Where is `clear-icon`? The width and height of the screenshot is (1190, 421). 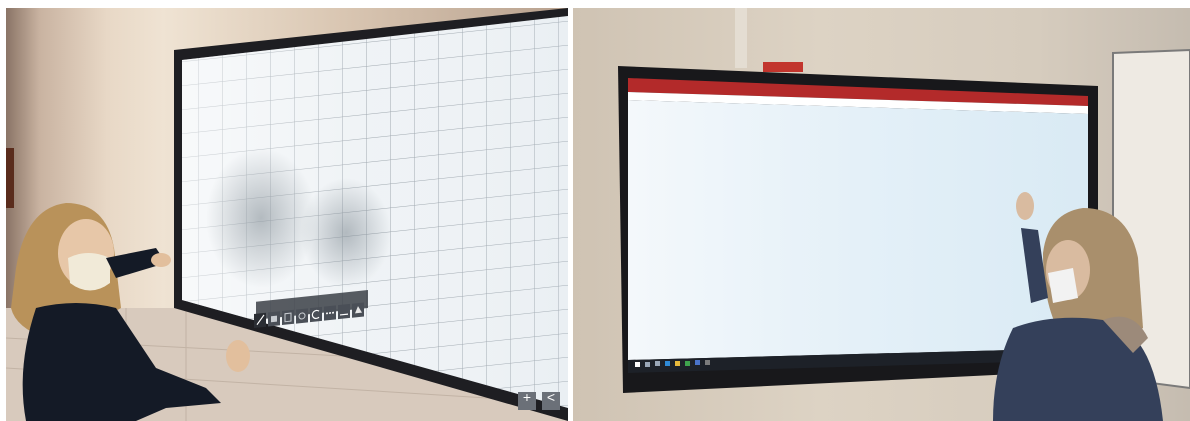 clear-icon is located at coordinates (358, 310).